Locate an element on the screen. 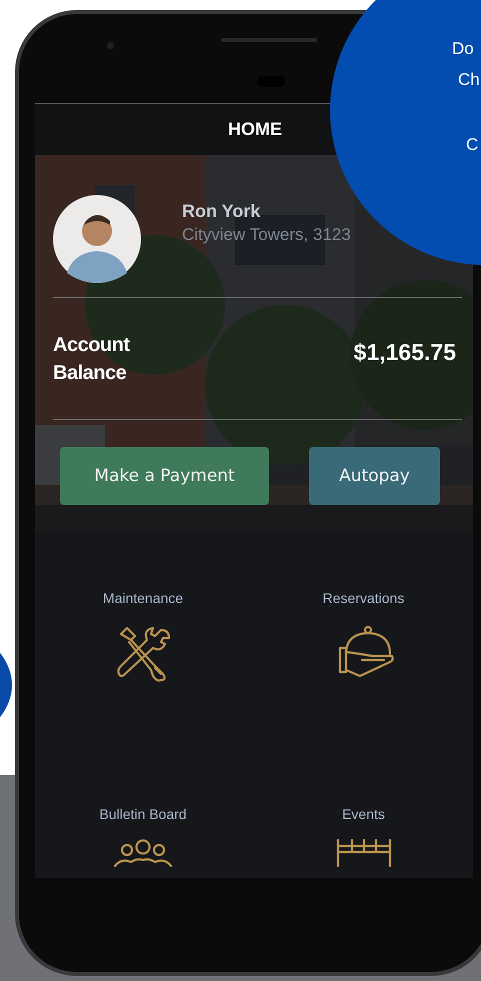 The image size is (481, 981). tile-label: Reservations is located at coordinates (363, 598).